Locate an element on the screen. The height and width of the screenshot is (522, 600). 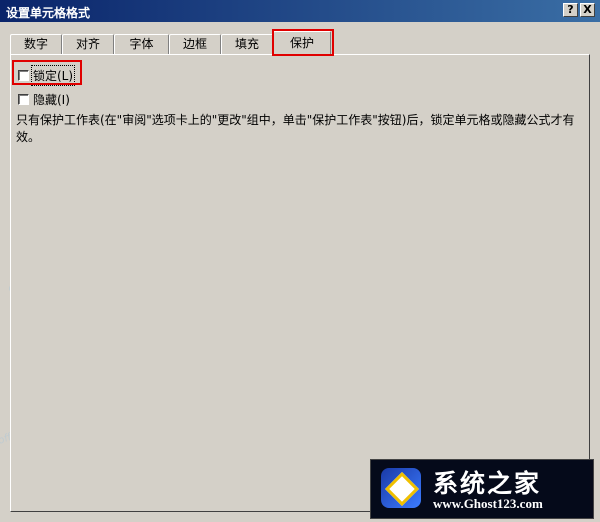
close-button: X is located at coordinates (587, 10).